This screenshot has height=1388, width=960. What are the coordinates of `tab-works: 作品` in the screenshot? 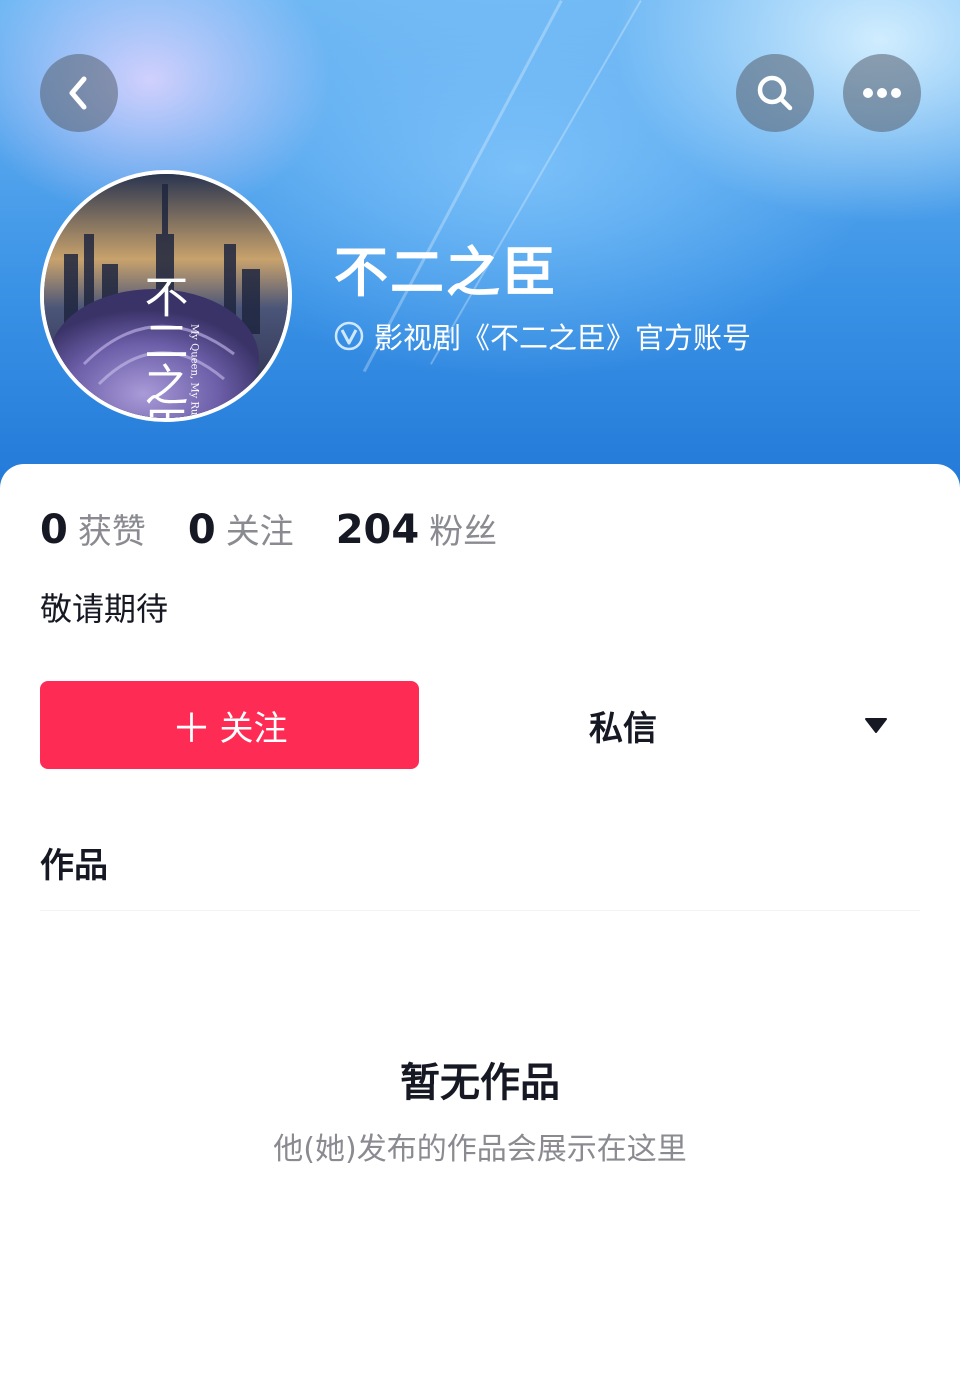 It's located at (74, 862).